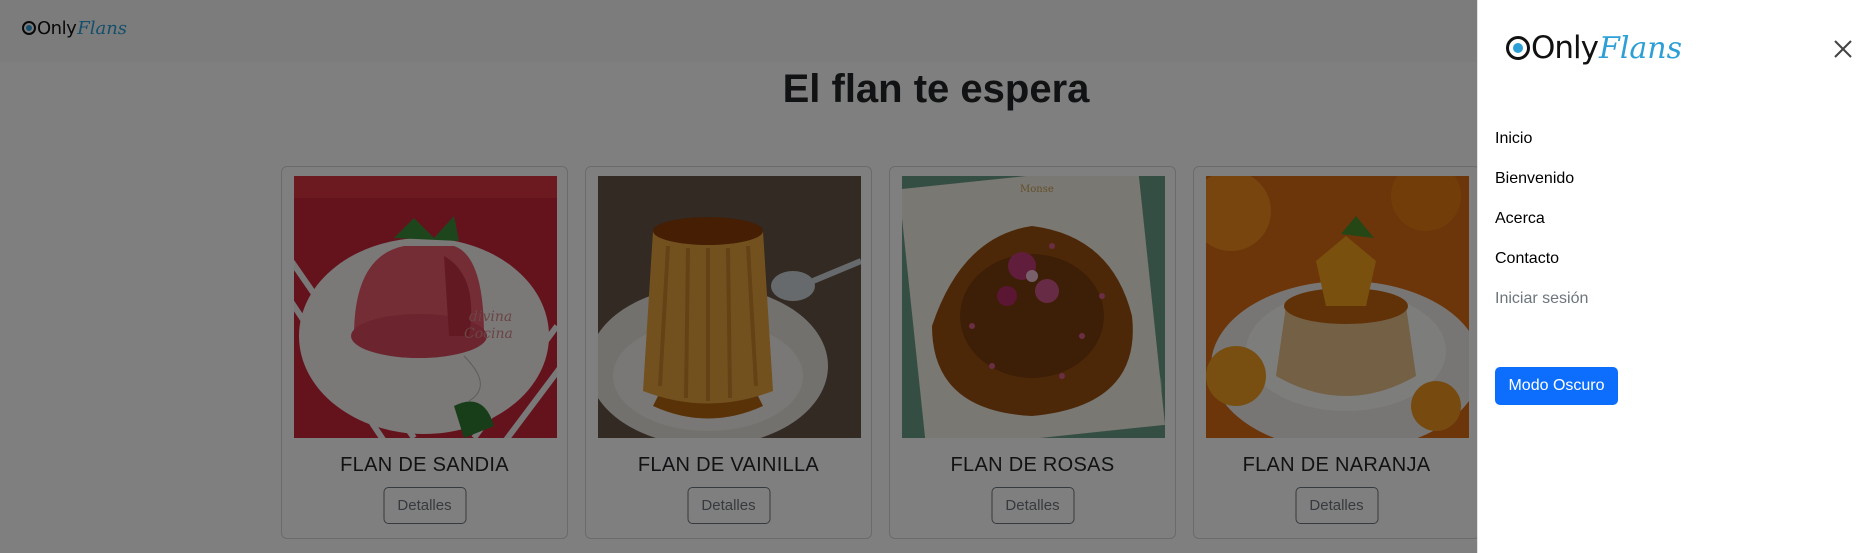 The height and width of the screenshot is (553, 1872). I want to click on offcanvas-brand-logo: Only Flans, so click(1594, 48).